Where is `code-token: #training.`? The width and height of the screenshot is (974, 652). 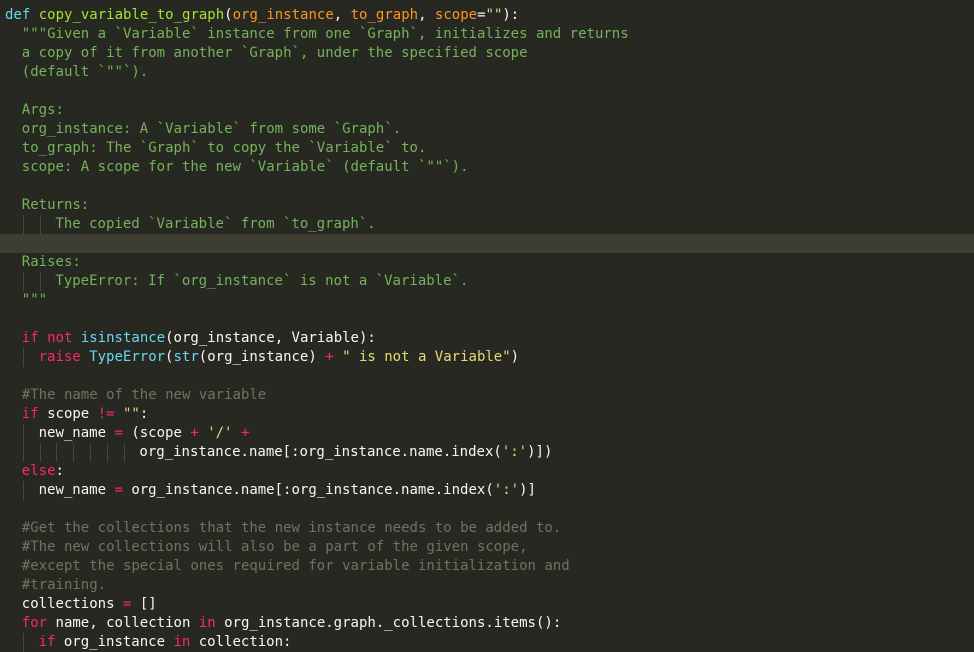
code-token: #training. is located at coordinates (64, 585).